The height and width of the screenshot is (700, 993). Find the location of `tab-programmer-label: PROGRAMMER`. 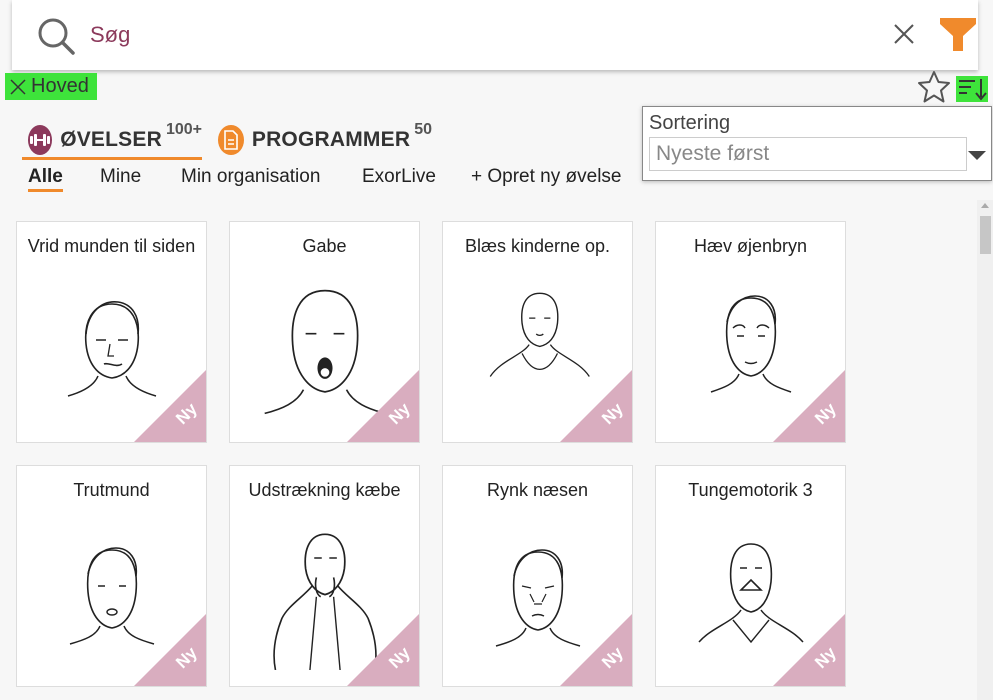

tab-programmer-label: PROGRAMMER is located at coordinates (331, 139).